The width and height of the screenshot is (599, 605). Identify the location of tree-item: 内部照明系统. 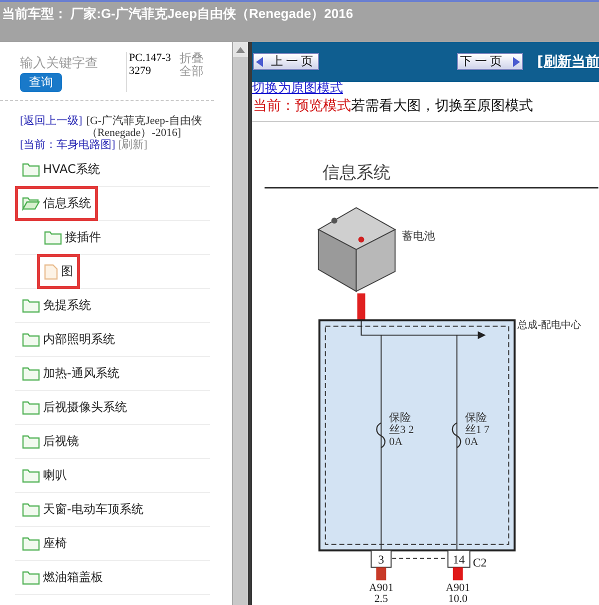
(68, 339).